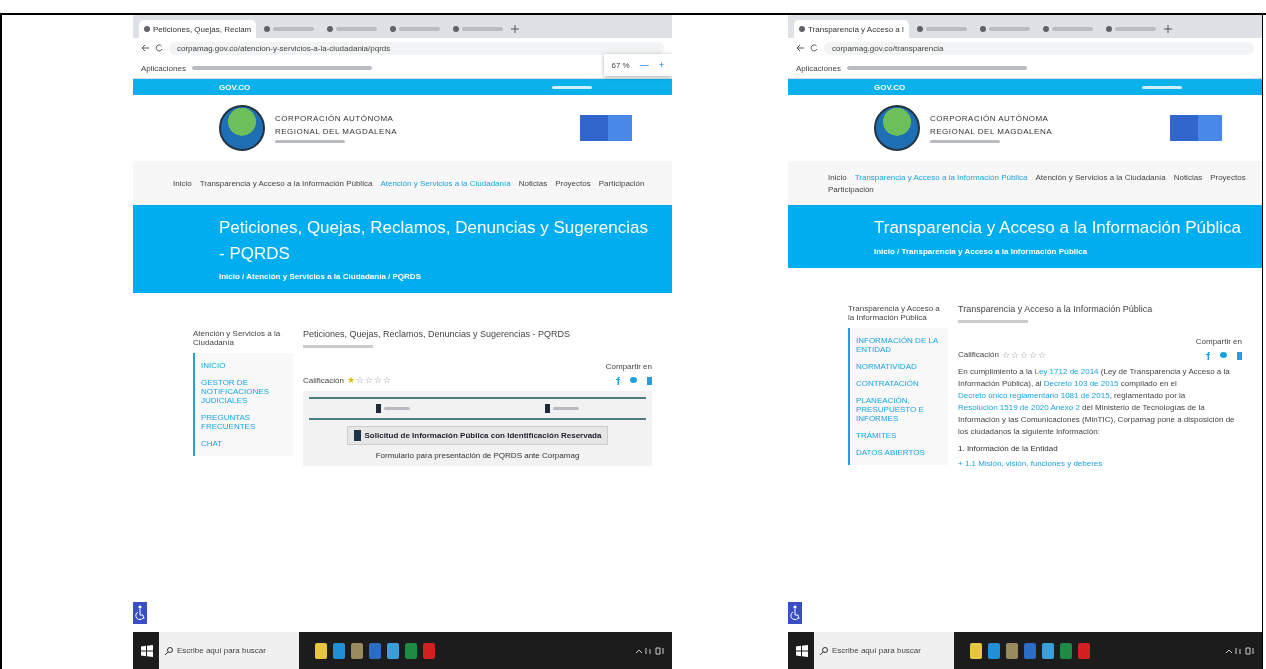 The width and height of the screenshot is (1266, 669). I want to click on breadcrumb: Inicio / Atención y Servicios a la Ciudadanía / PQRDS, so click(320, 276).